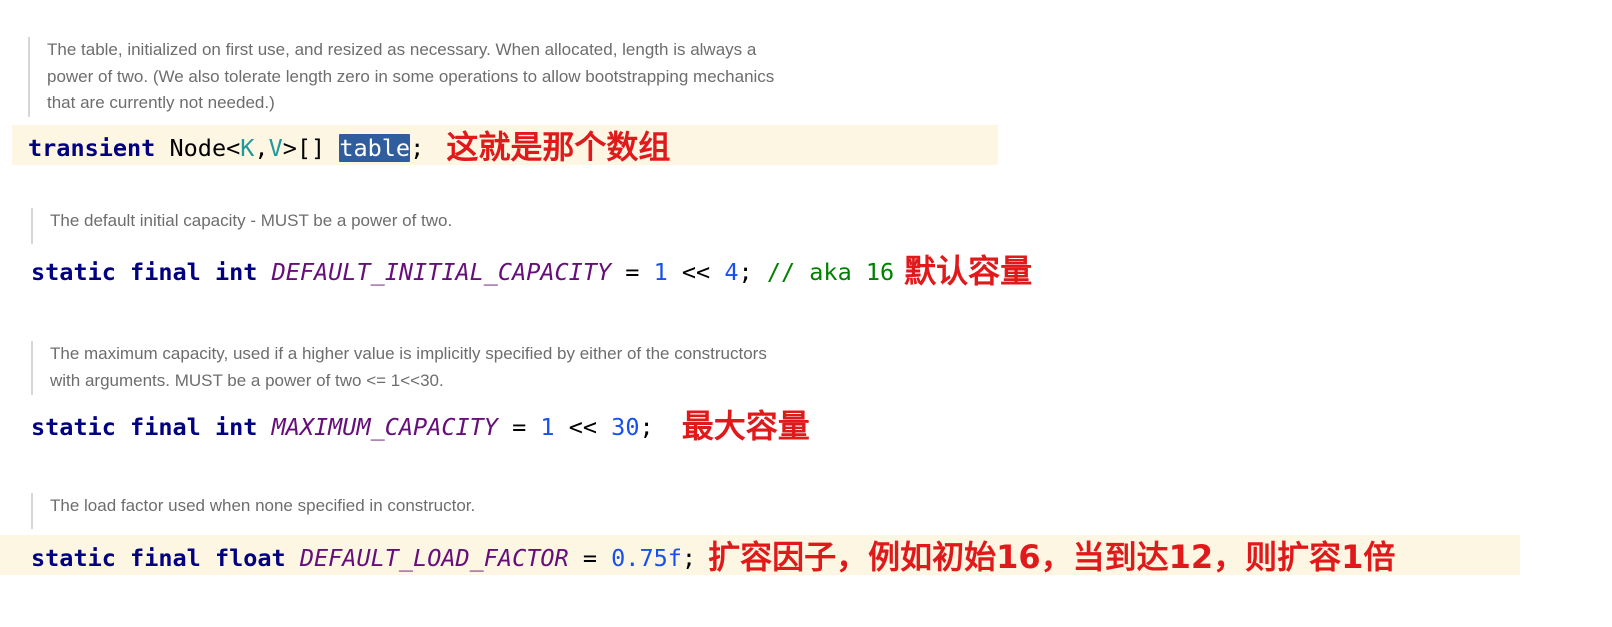 This screenshot has width=1612, height=627. I want to click on comma: ,, so click(261, 148).